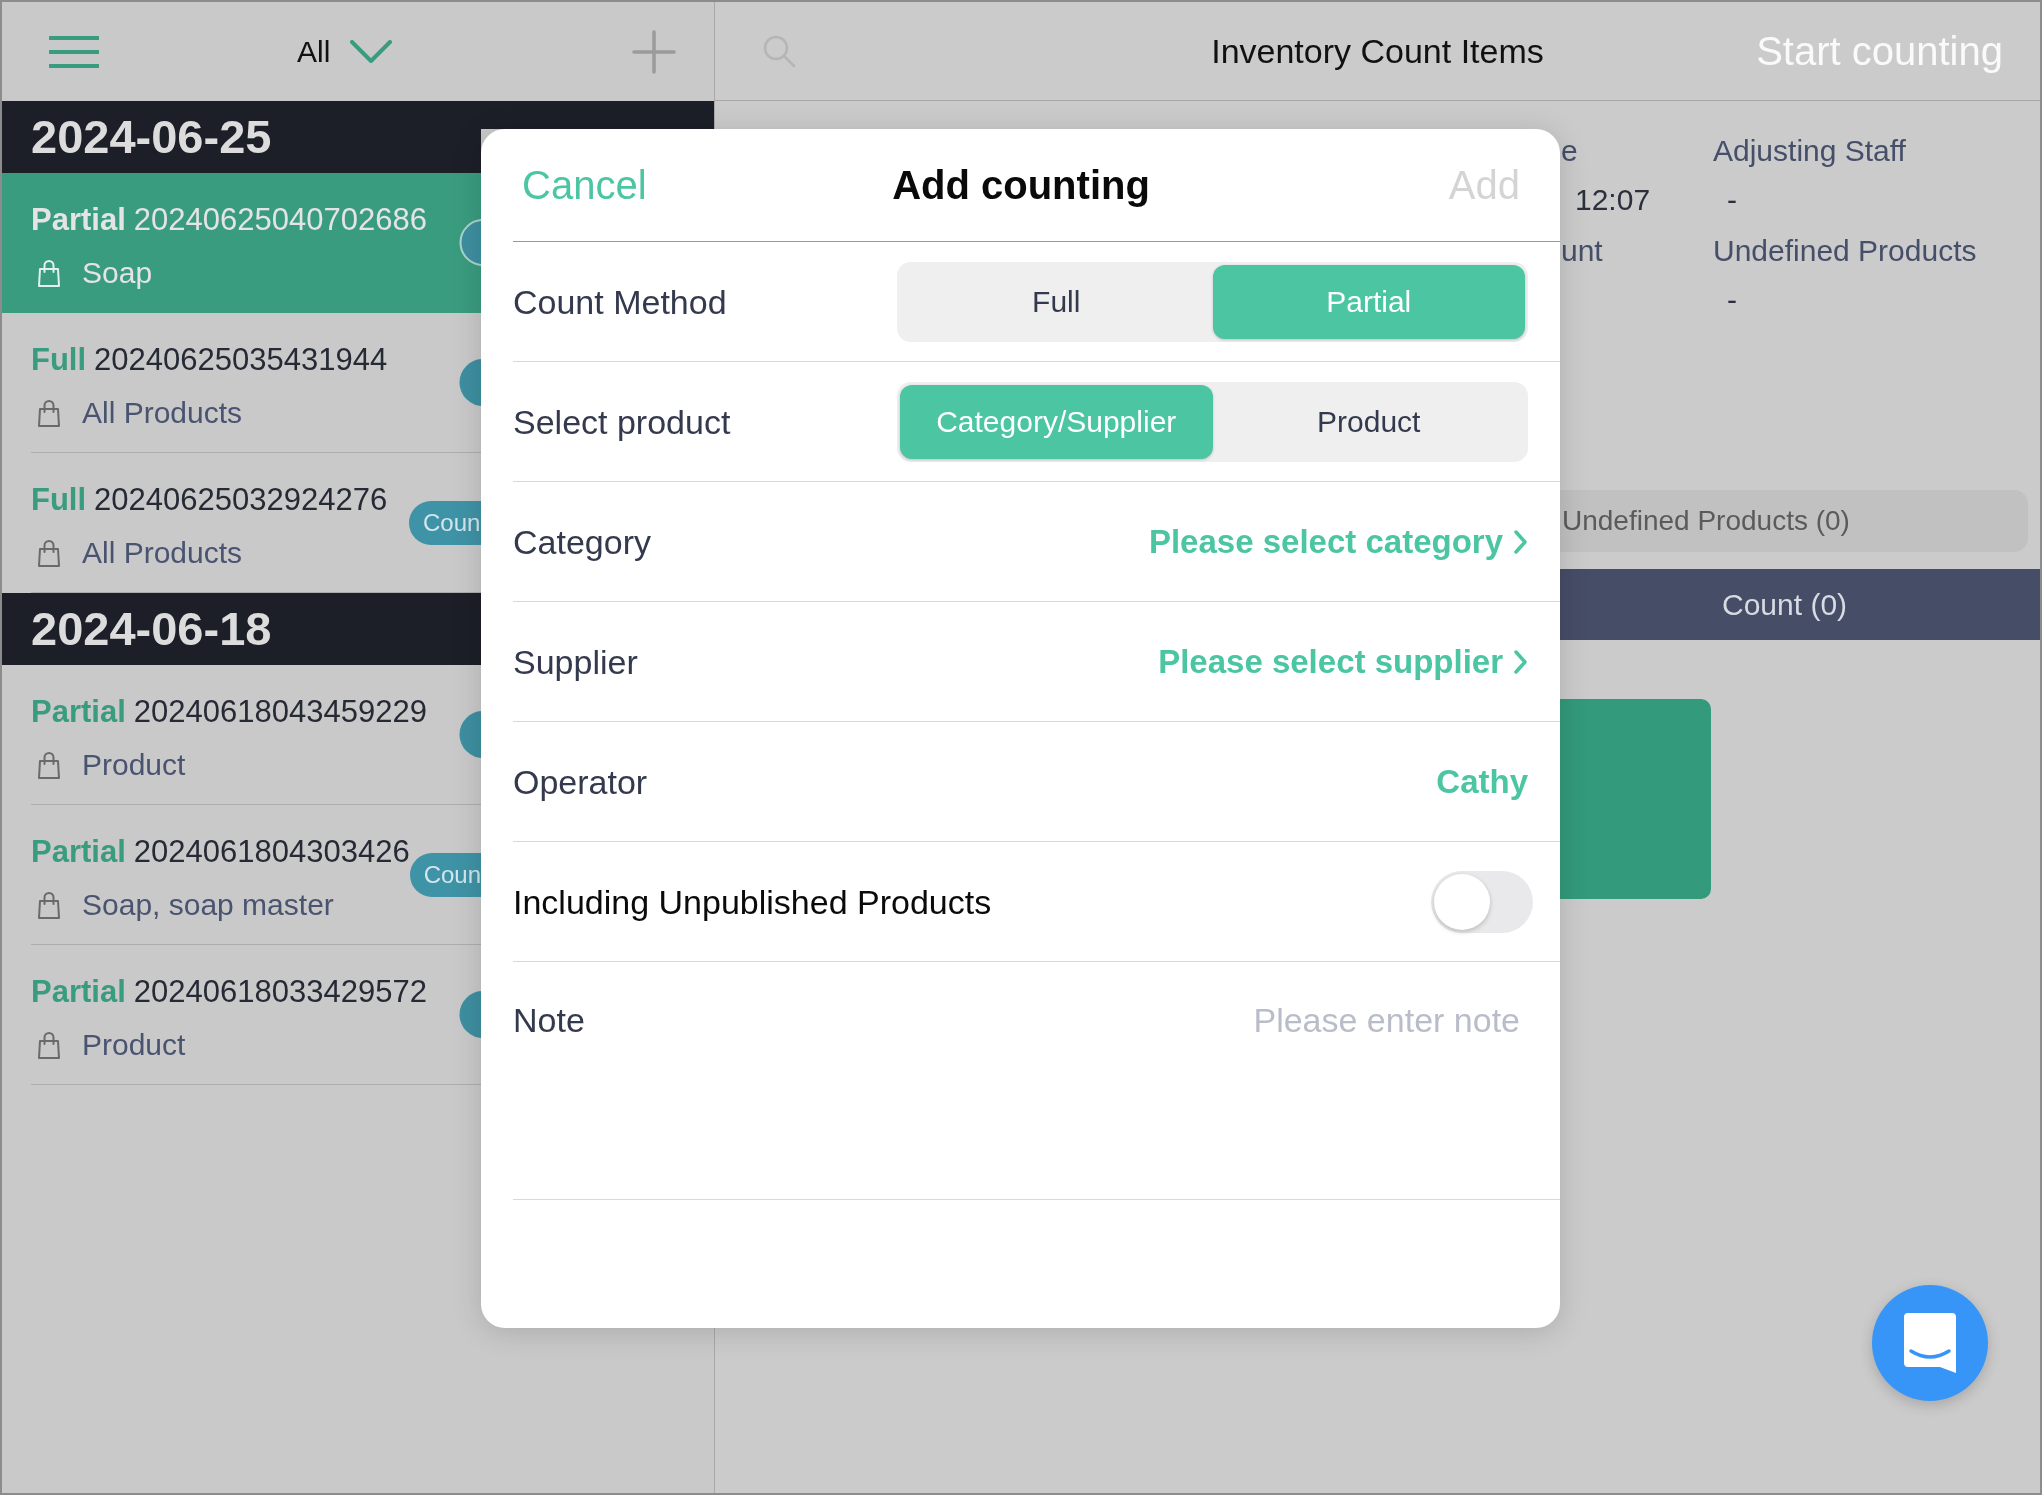 The image size is (2042, 1495). What do you see at coordinates (1056, 421) in the screenshot?
I see `segment-option: Category/Supplier` at bounding box center [1056, 421].